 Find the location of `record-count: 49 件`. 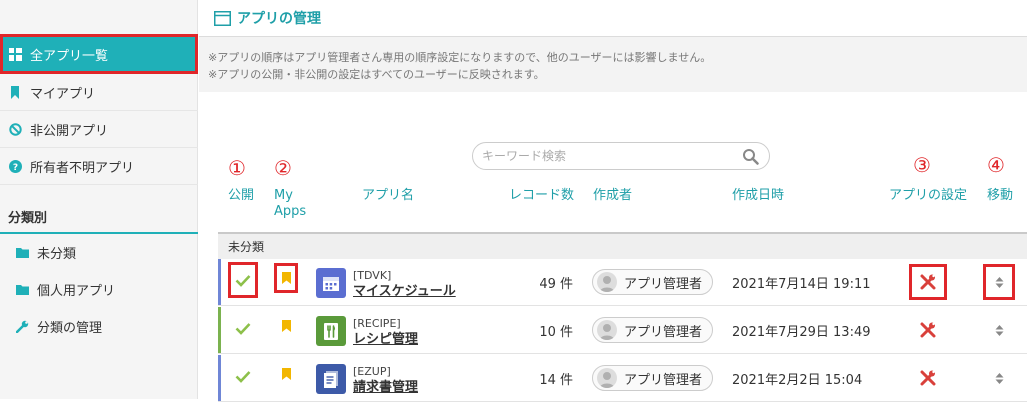

record-count: 49 件 is located at coordinates (556, 284).